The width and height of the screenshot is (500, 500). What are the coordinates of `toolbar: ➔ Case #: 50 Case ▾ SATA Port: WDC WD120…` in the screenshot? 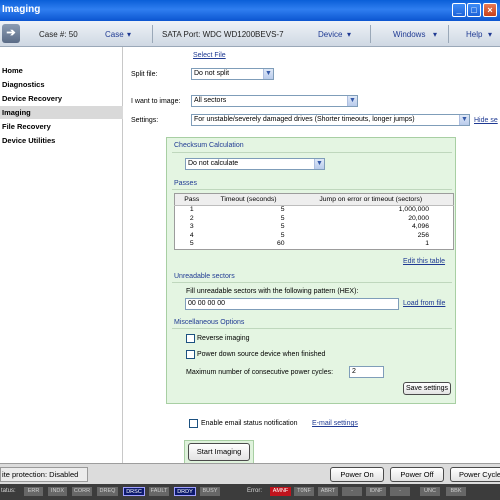 It's located at (250, 34).